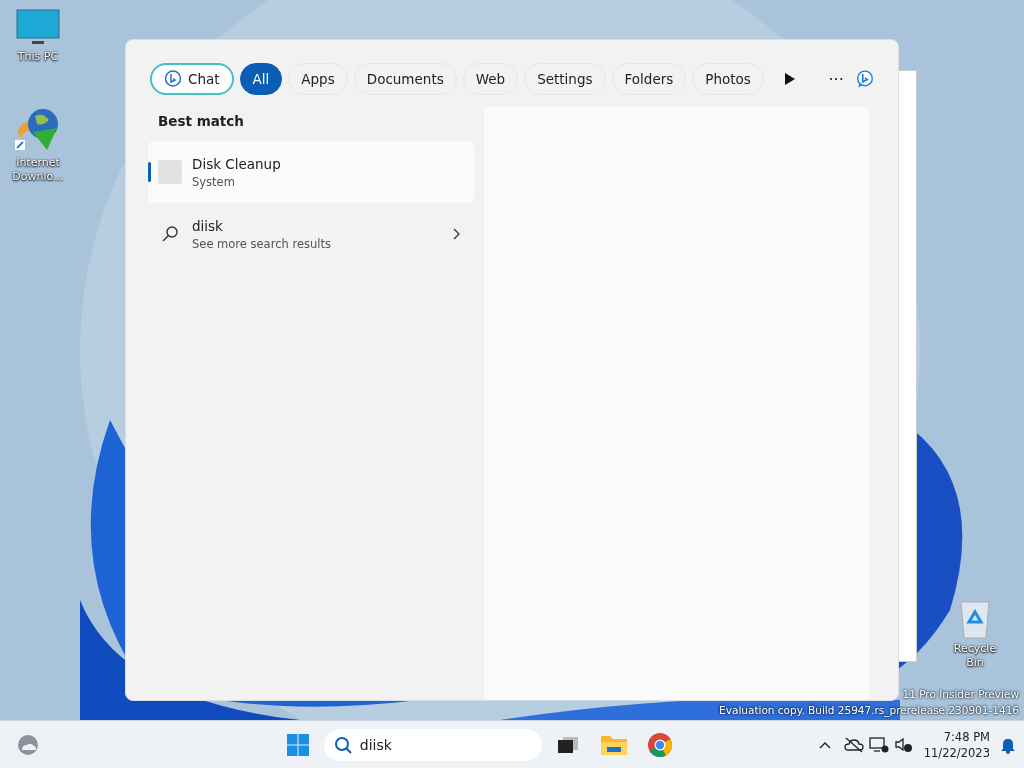 Image resolution: width=1024 pixels, height=768 pixels. Describe the element at coordinates (311, 172) in the screenshot. I see `search-result: Disk Cleanup System` at that location.